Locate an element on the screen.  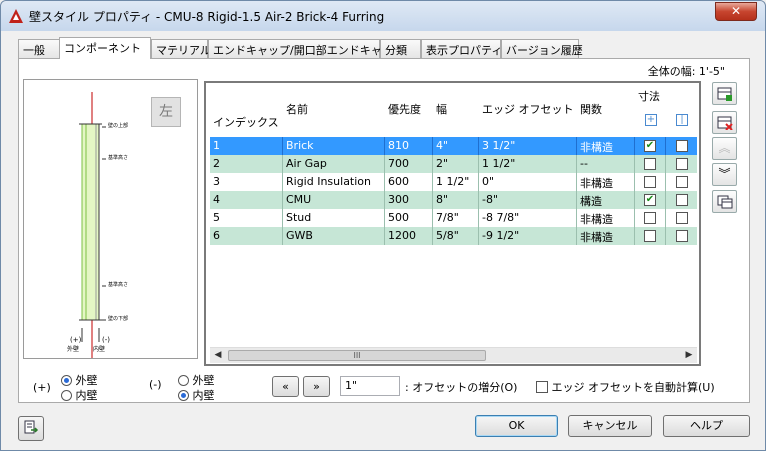
cell-width: 8" is located at coordinates (442, 199).